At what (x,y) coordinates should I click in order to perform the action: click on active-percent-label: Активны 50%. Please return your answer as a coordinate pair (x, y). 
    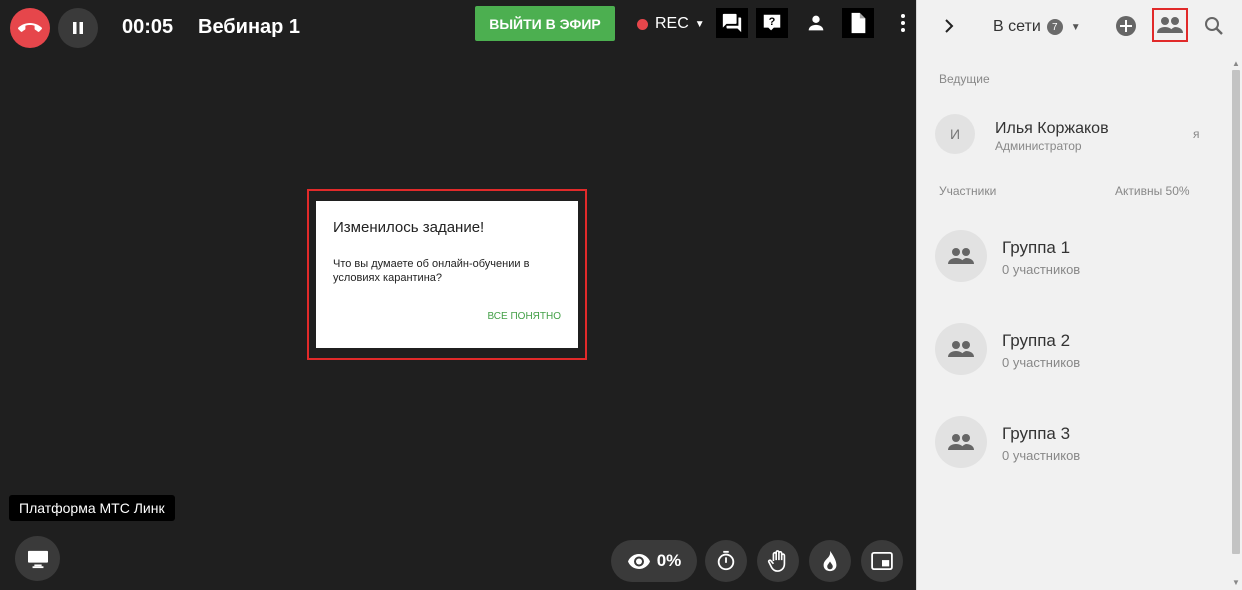
    Looking at the image, I should click on (1152, 191).